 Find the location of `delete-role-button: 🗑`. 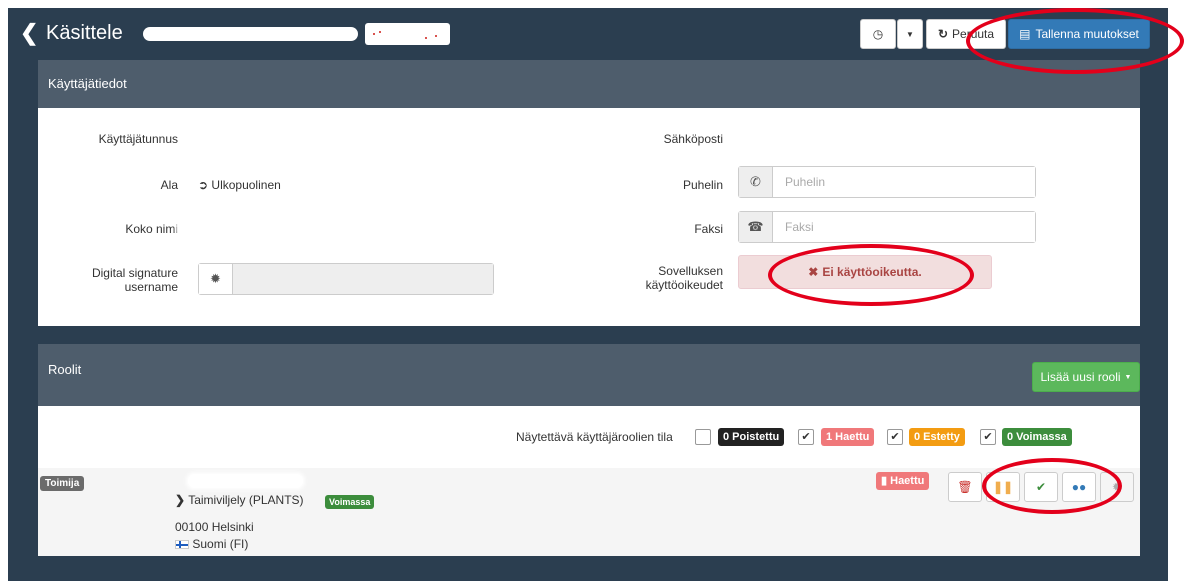

delete-role-button: 🗑 is located at coordinates (965, 487).